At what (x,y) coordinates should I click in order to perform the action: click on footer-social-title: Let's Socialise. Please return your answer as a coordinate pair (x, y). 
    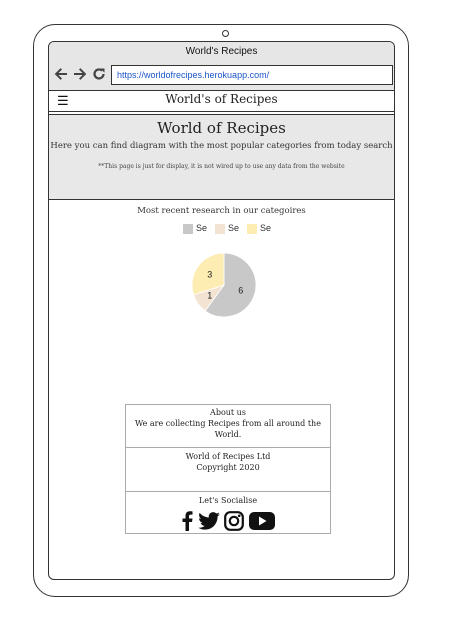
    Looking at the image, I should click on (228, 500).